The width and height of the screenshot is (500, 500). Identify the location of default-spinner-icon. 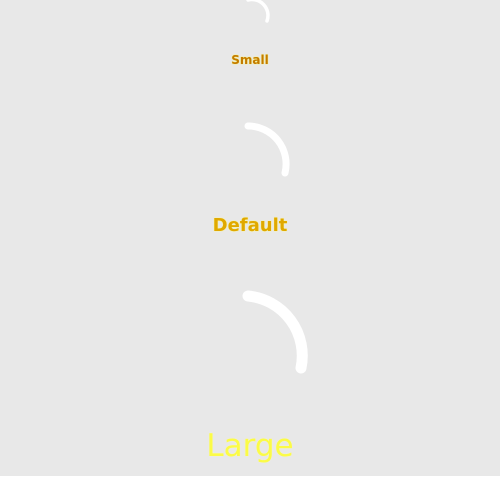
(262, 150).